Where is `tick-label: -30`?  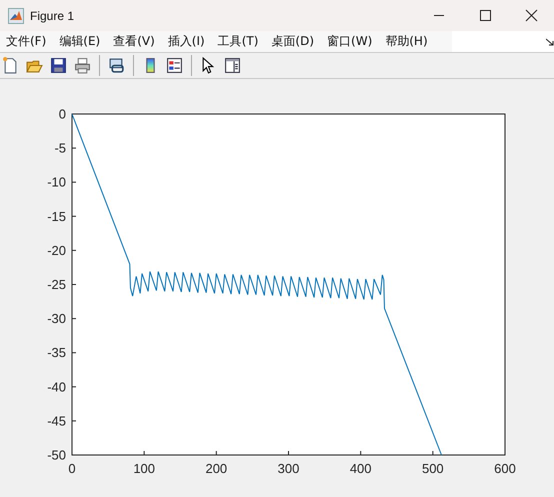 tick-label: -30 is located at coordinates (56, 318).